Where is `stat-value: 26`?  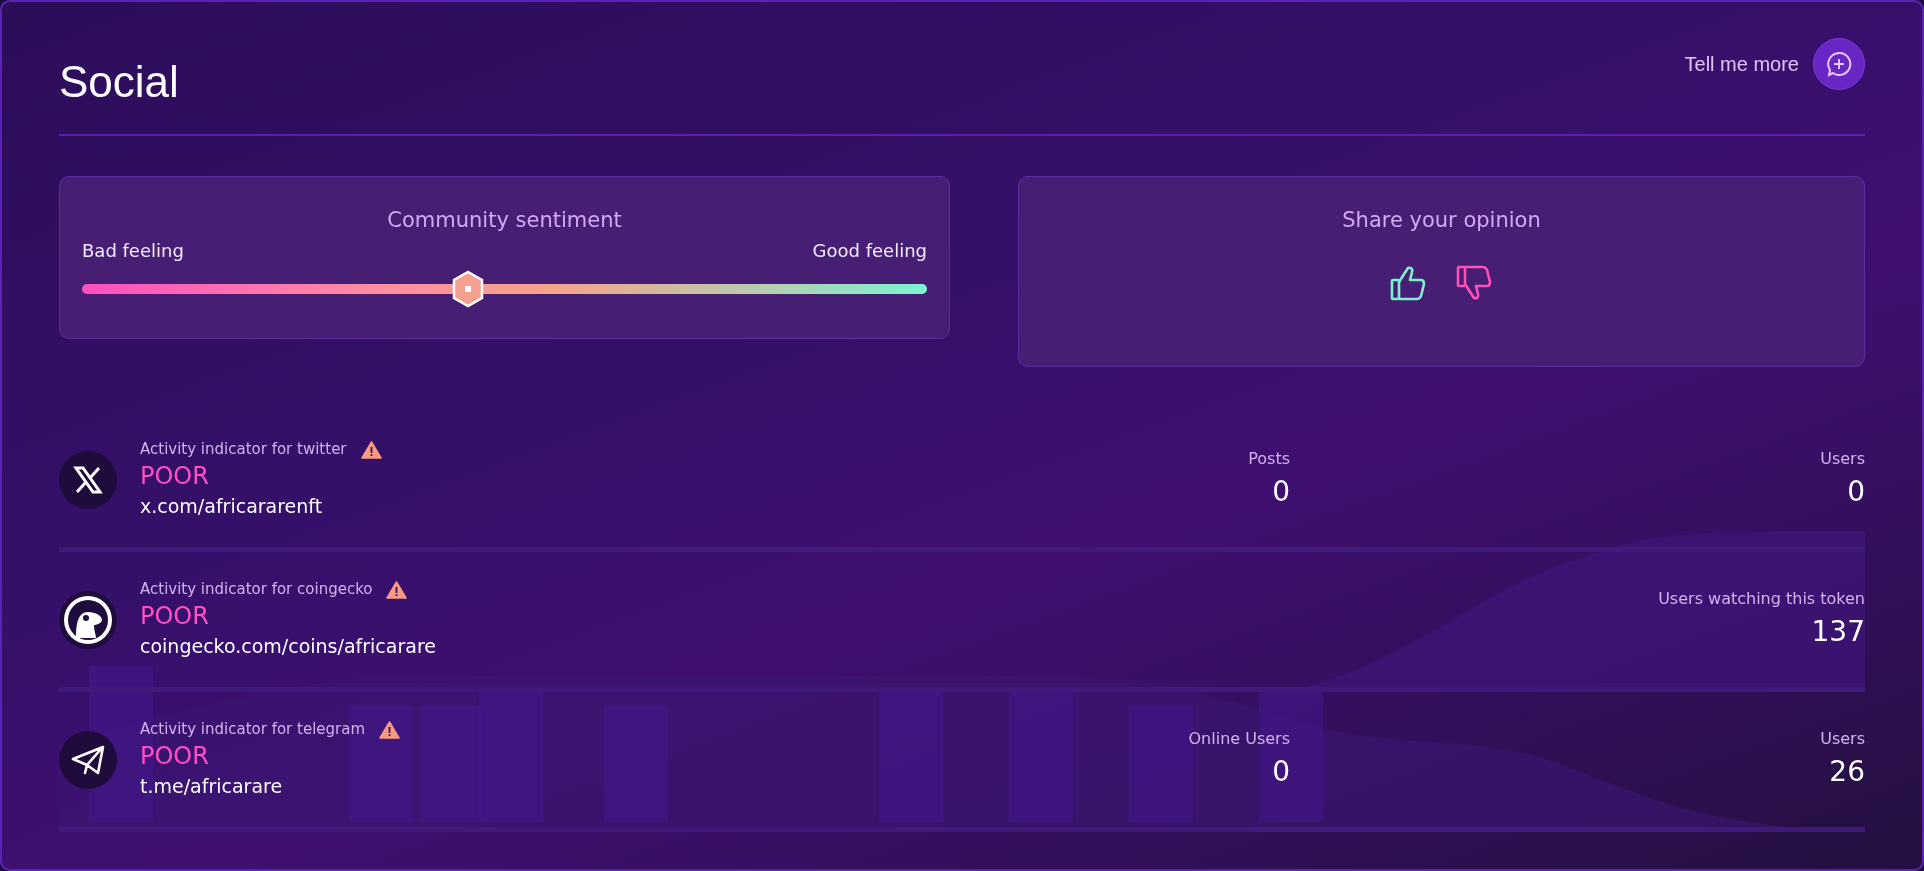
stat-value: 26 is located at coordinates (1846, 771).